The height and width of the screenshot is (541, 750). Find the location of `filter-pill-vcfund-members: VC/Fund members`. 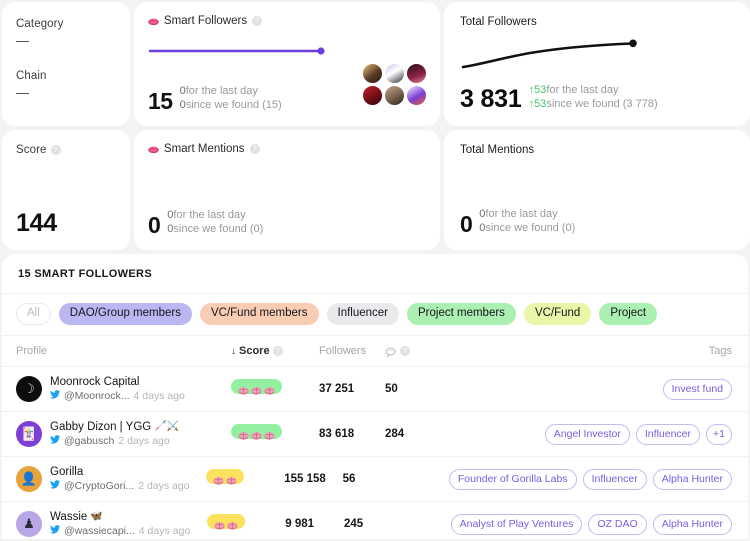

filter-pill-vcfund-members: VC/Fund members is located at coordinates (259, 314).